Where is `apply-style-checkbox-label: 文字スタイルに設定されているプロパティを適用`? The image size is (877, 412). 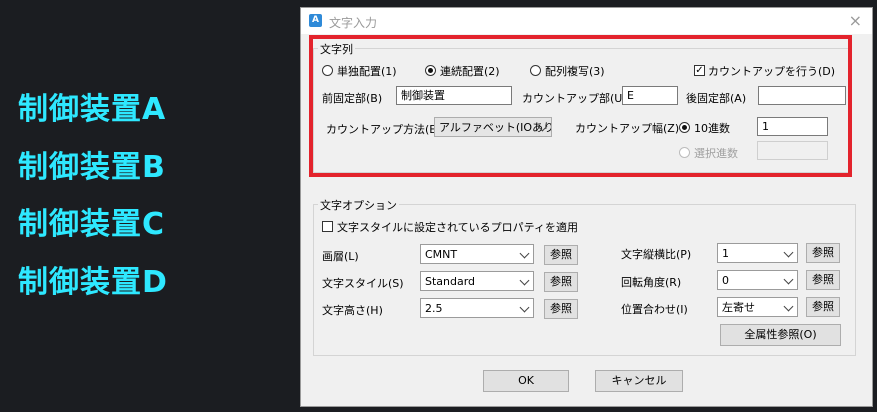 apply-style-checkbox-label: 文字スタイルに設定されているプロパティを適用 is located at coordinates (457, 227).